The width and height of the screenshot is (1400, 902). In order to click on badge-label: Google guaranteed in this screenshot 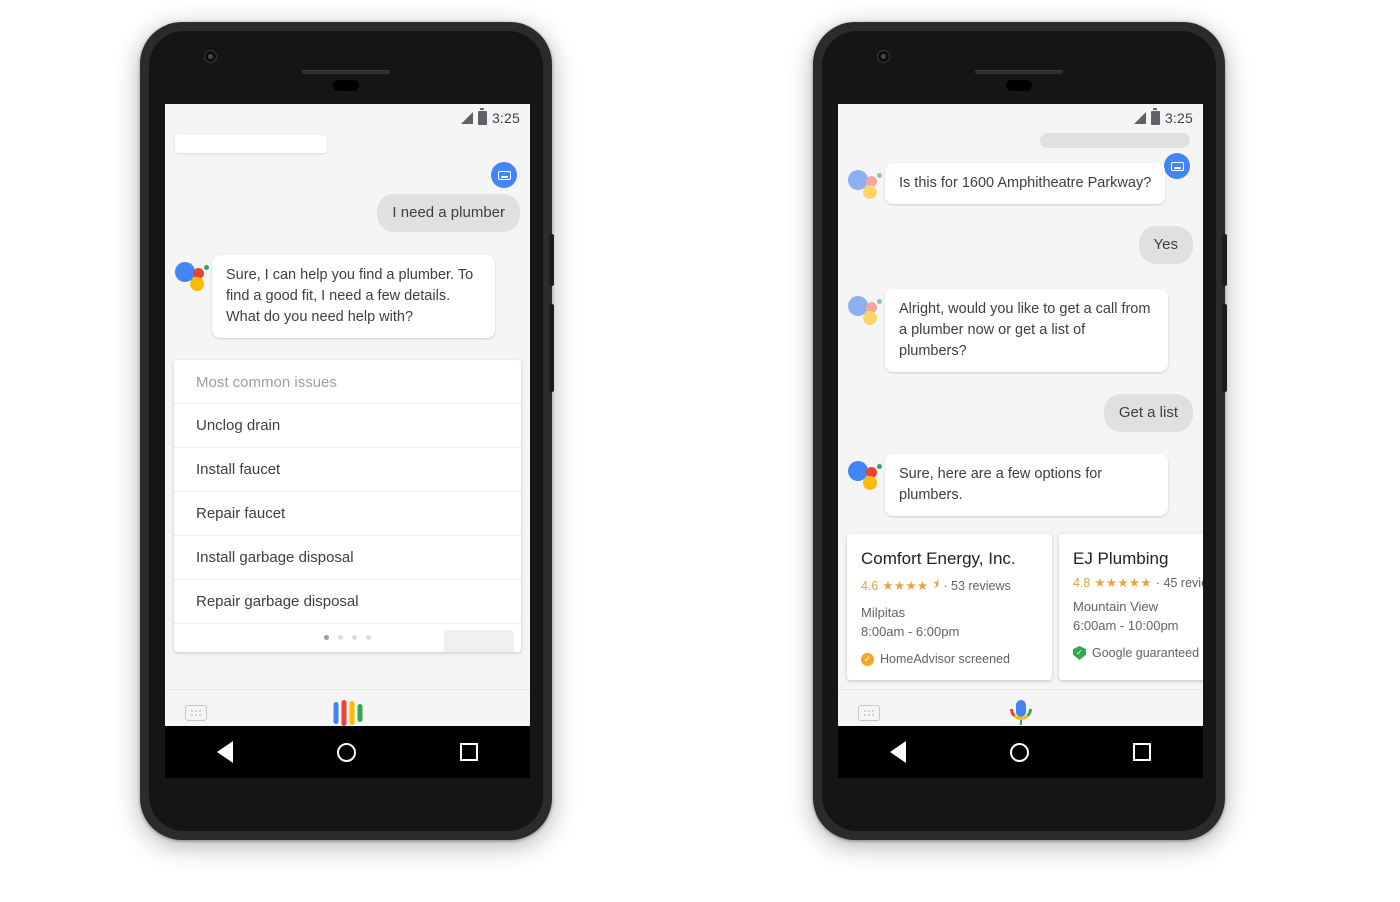, I will do `click(1146, 653)`.